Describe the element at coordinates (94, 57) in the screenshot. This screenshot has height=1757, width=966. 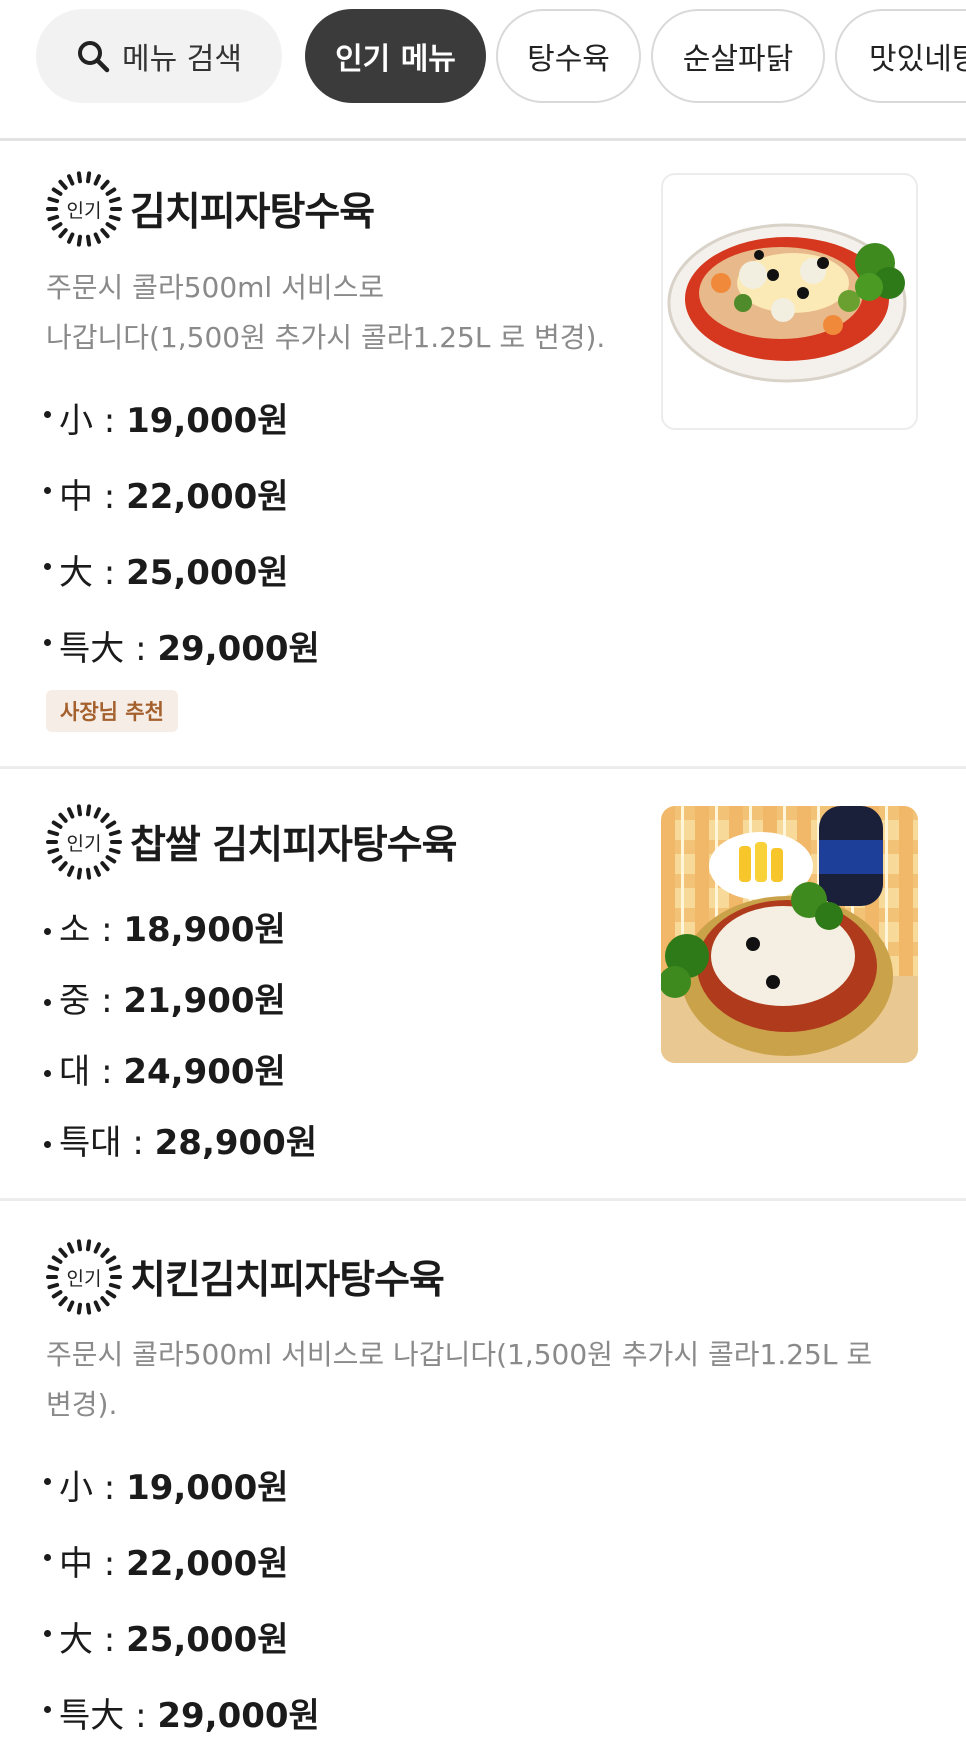
I see `search-icon` at that location.